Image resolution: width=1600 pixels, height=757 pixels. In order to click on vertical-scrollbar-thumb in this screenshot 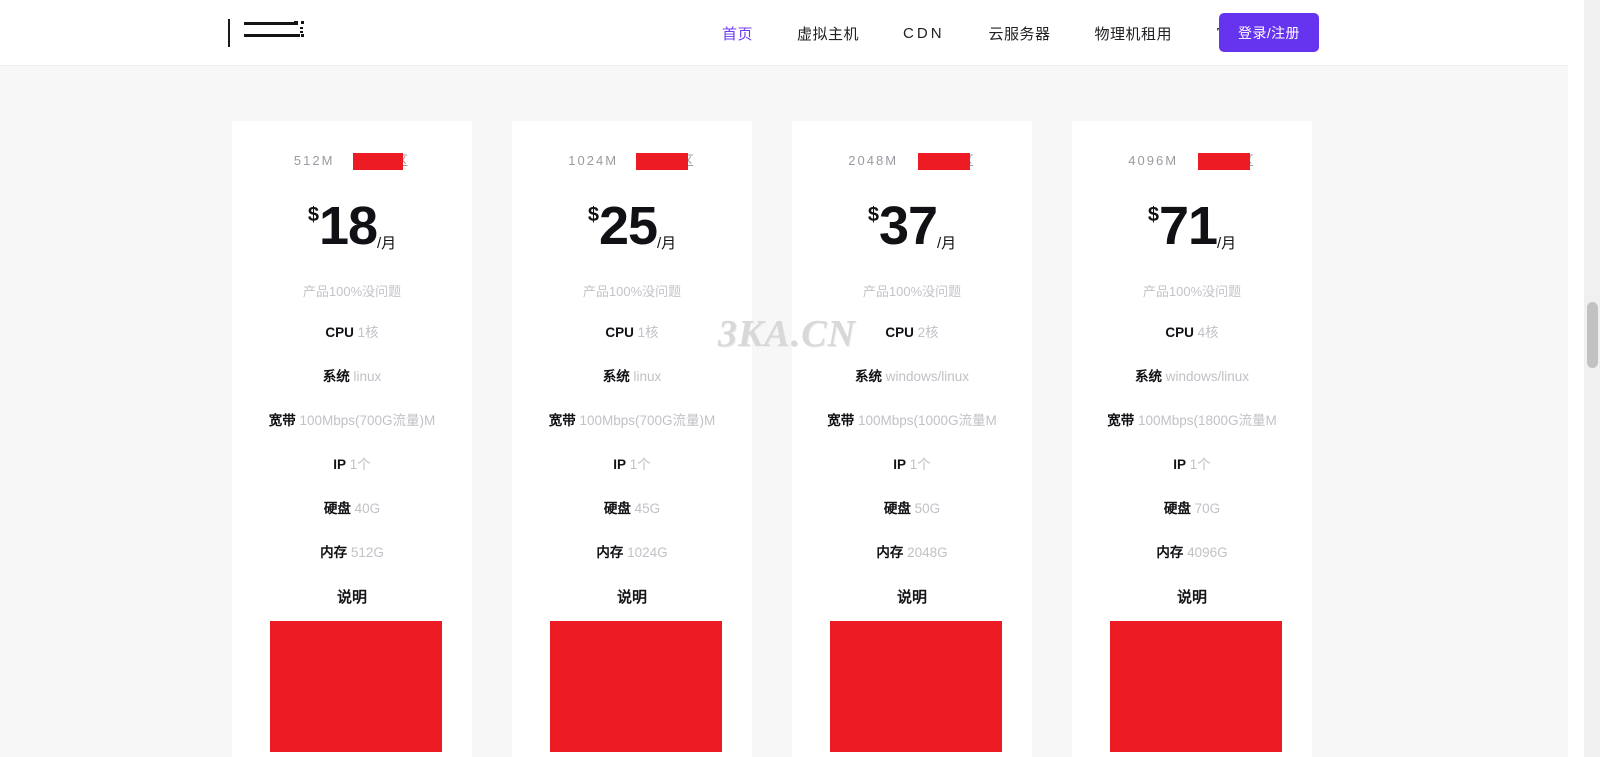, I will do `click(1592, 335)`.